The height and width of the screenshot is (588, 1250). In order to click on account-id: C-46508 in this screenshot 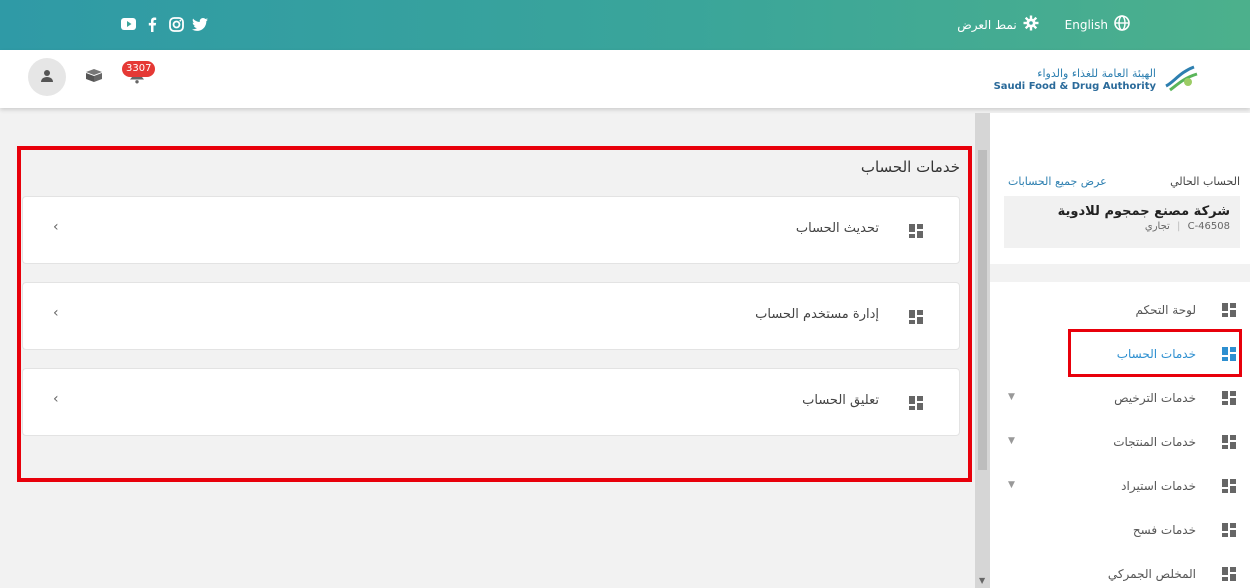, I will do `click(1208, 226)`.